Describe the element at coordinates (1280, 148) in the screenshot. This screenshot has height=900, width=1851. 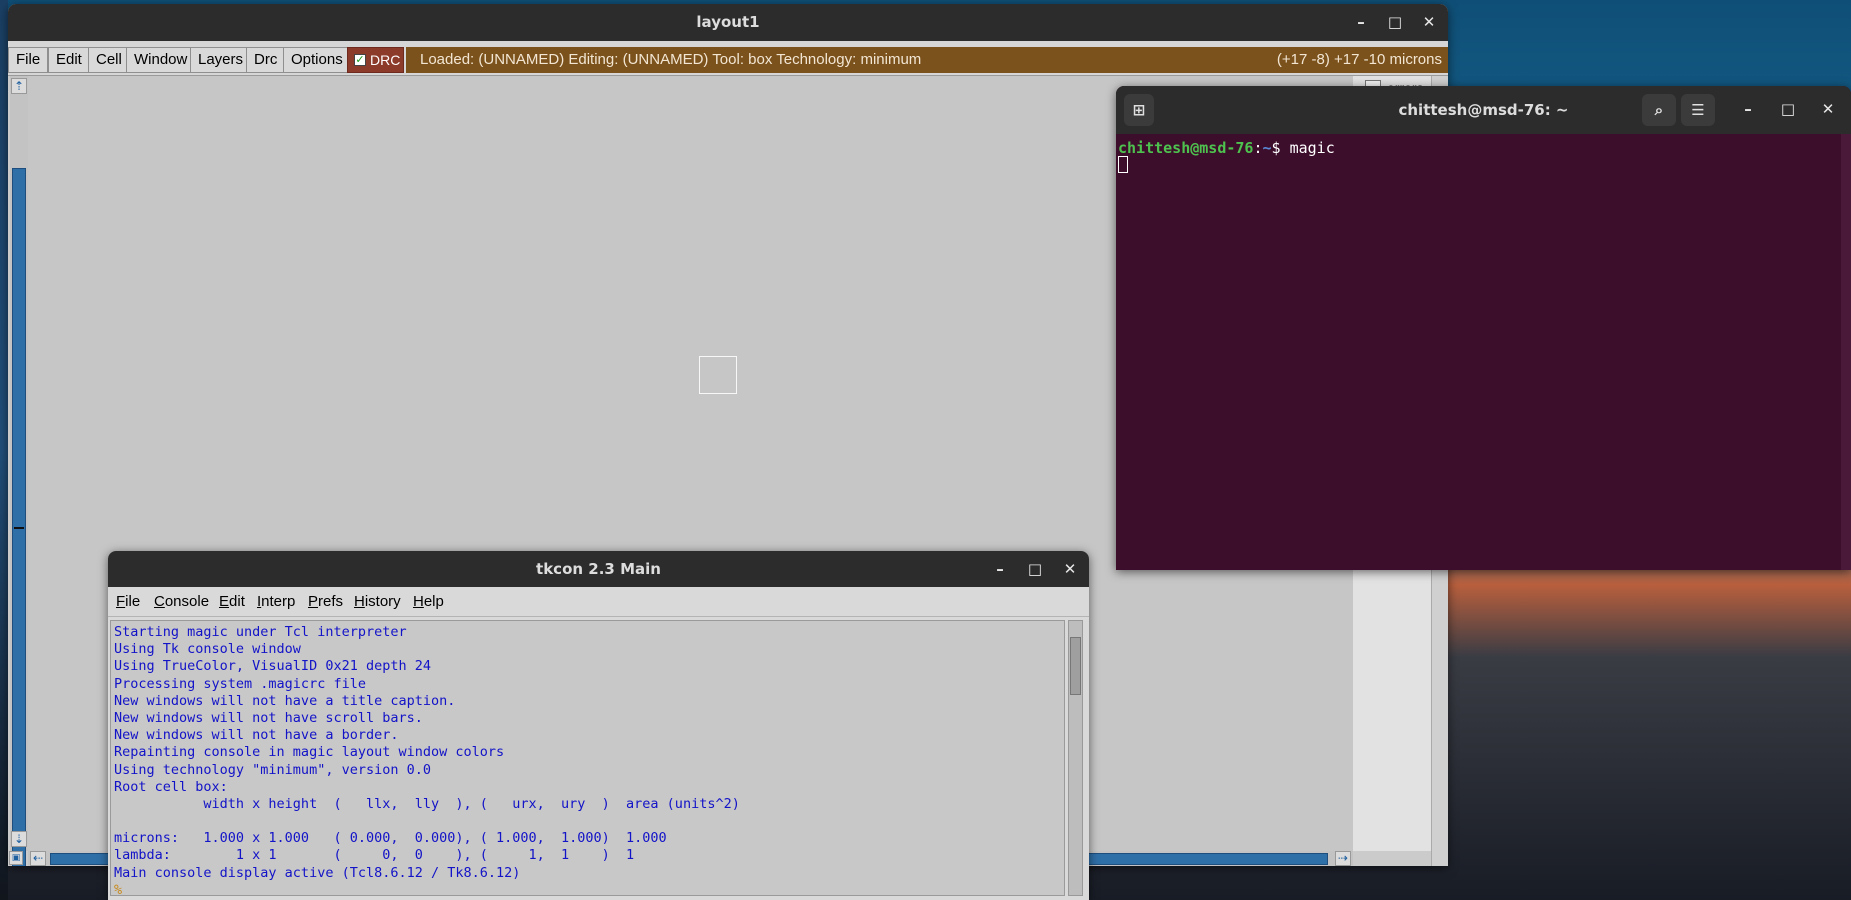
I see `prompt-symbol: $` at that location.